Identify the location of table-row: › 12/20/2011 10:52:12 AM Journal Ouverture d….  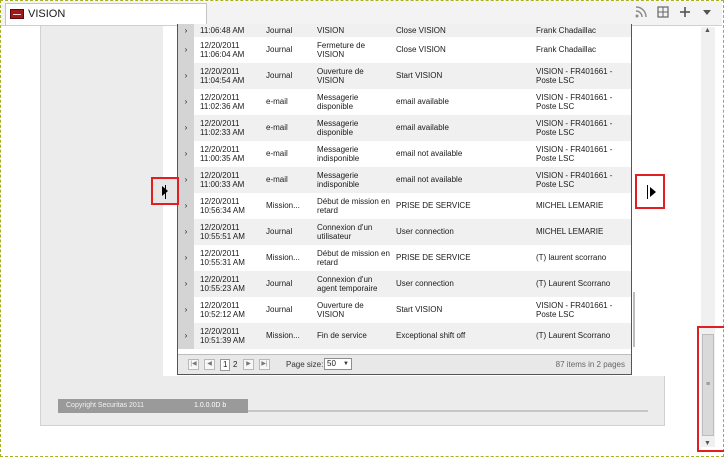
(404, 310).